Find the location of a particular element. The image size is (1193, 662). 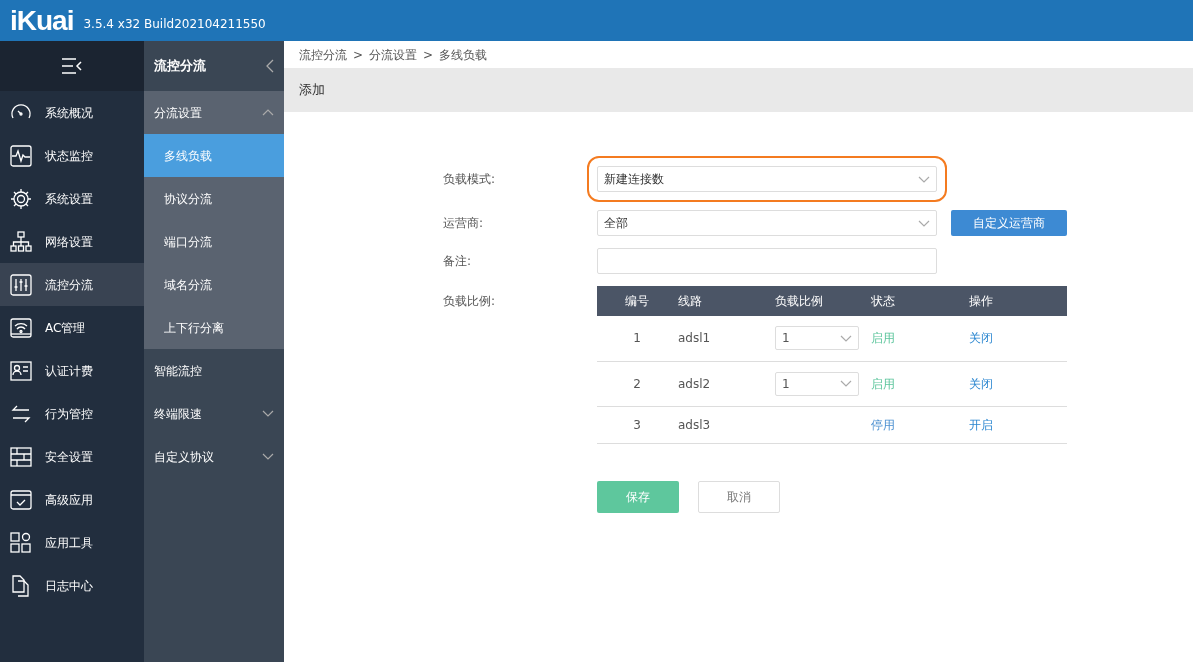

logo: iKuai is located at coordinates (42, 21).